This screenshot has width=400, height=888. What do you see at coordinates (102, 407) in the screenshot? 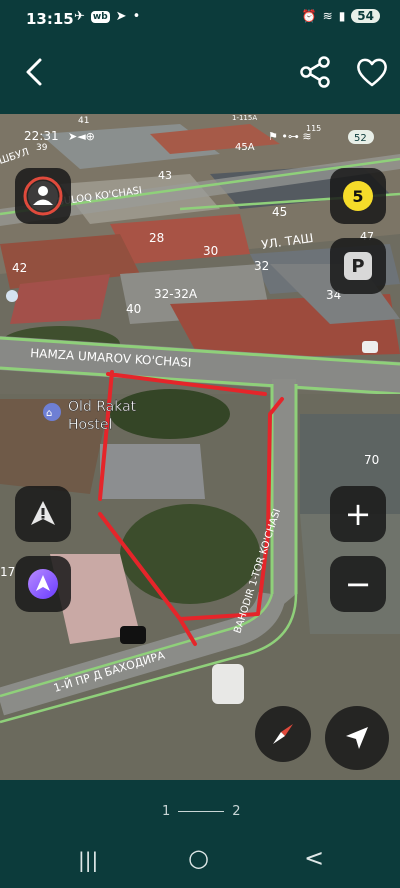
I see `poi-name-line1: Old Rakat` at bounding box center [102, 407].